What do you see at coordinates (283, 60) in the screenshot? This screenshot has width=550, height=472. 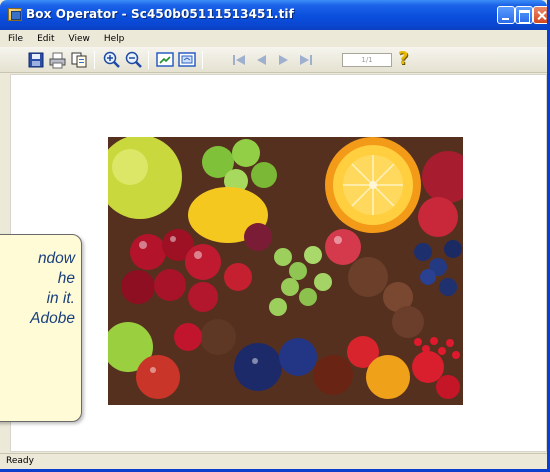 I see `next-page-icon` at bounding box center [283, 60].